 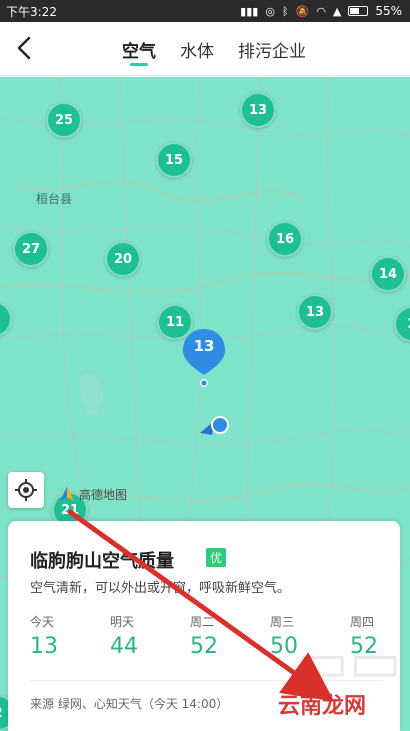 What do you see at coordinates (204, 646) in the screenshot?
I see `forecast-day-value: 52` at bounding box center [204, 646].